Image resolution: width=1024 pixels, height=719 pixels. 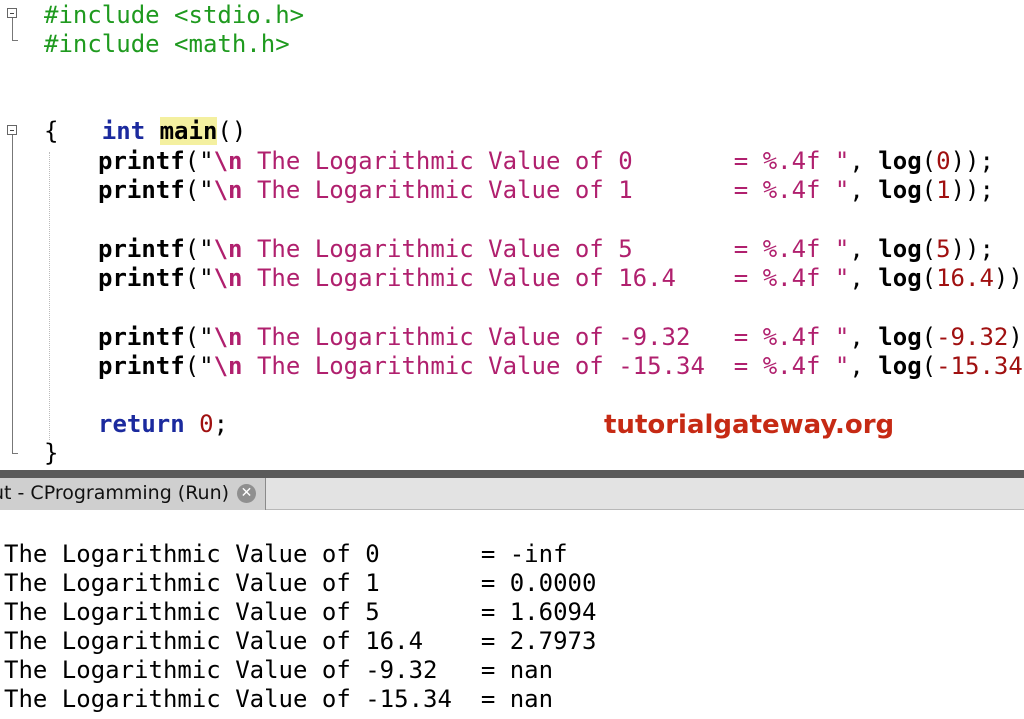 What do you see at coordinates (278, 699) in the screenshot?
I see `output-line: The Logarithmic Value of -15.34 = nan` at bounding box center [278, 699].